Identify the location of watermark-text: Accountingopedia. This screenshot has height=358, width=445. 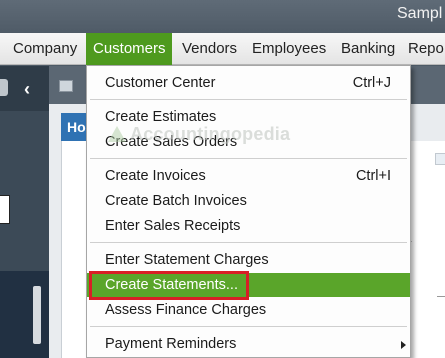
(210, 134).